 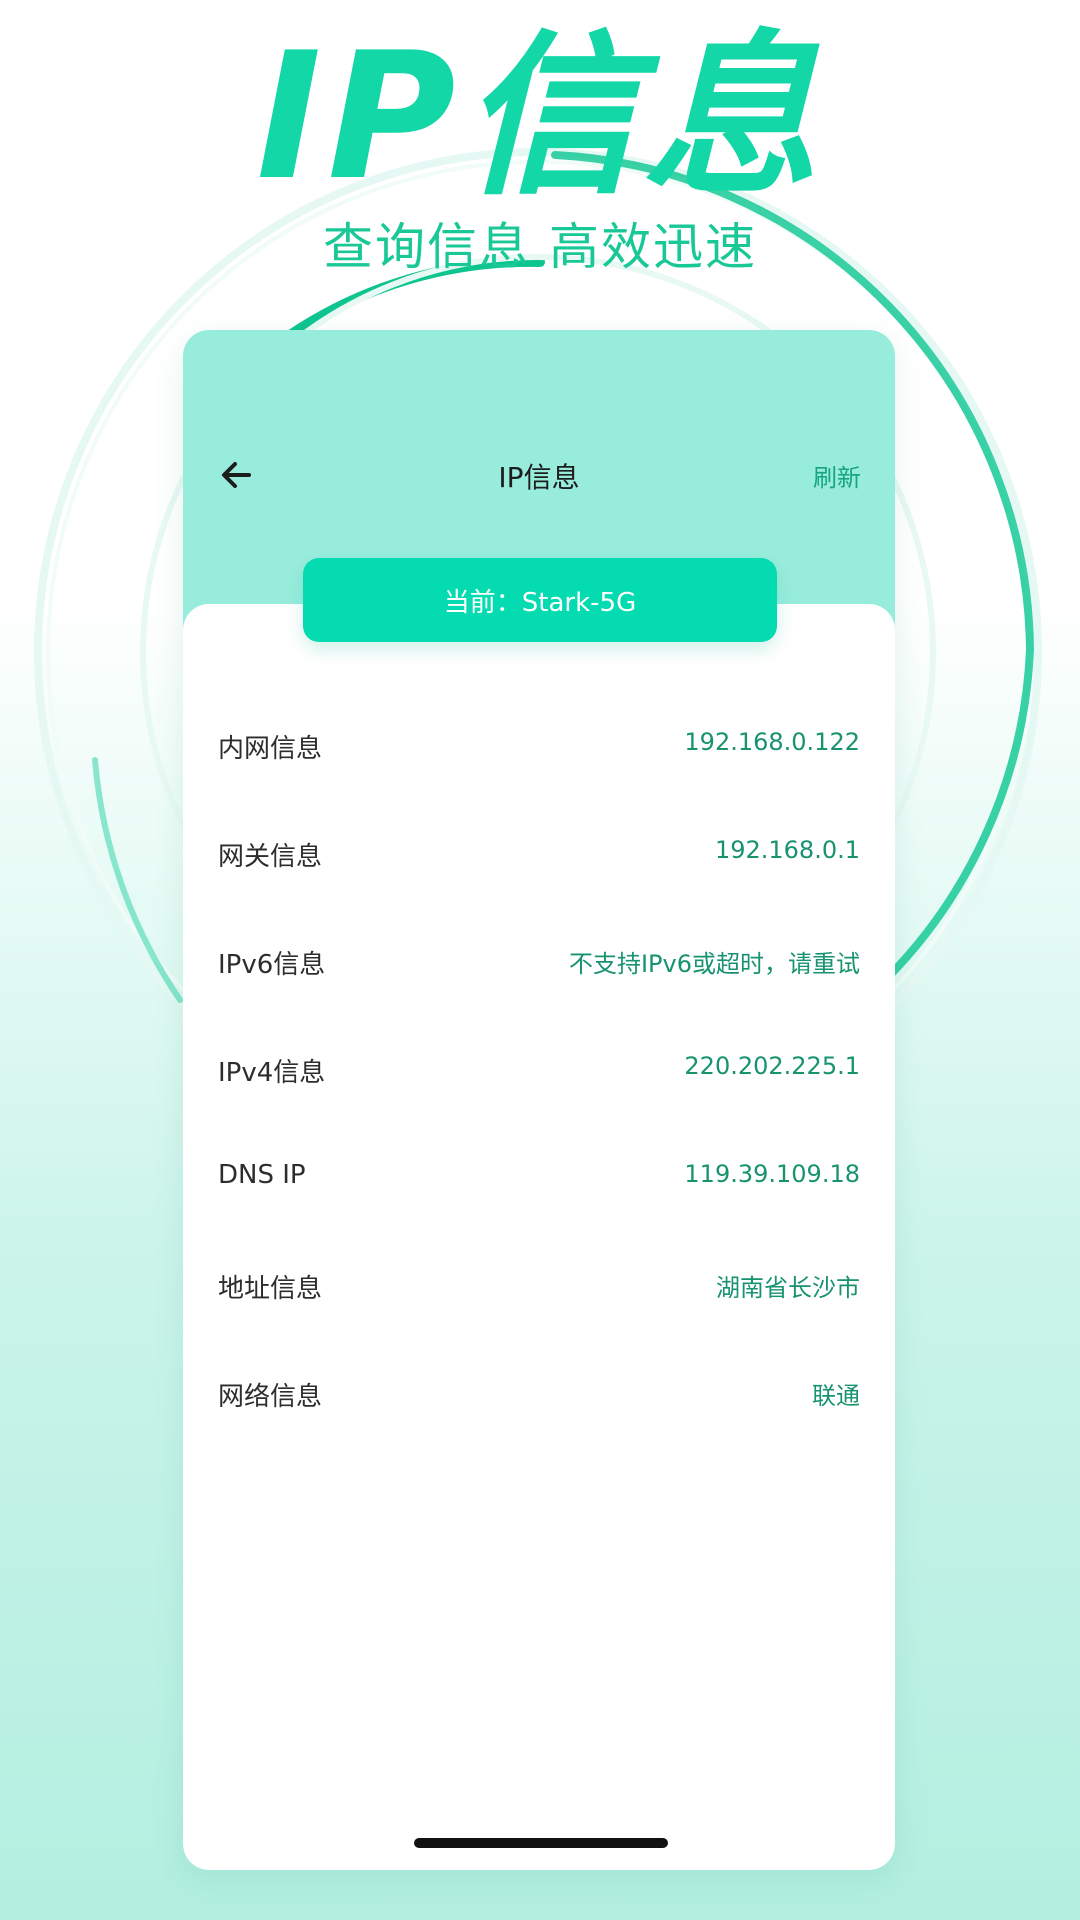 I want to click on info-row-ipv4: IPv4信息 220.202.225.1, so click(x=539, y=1068).